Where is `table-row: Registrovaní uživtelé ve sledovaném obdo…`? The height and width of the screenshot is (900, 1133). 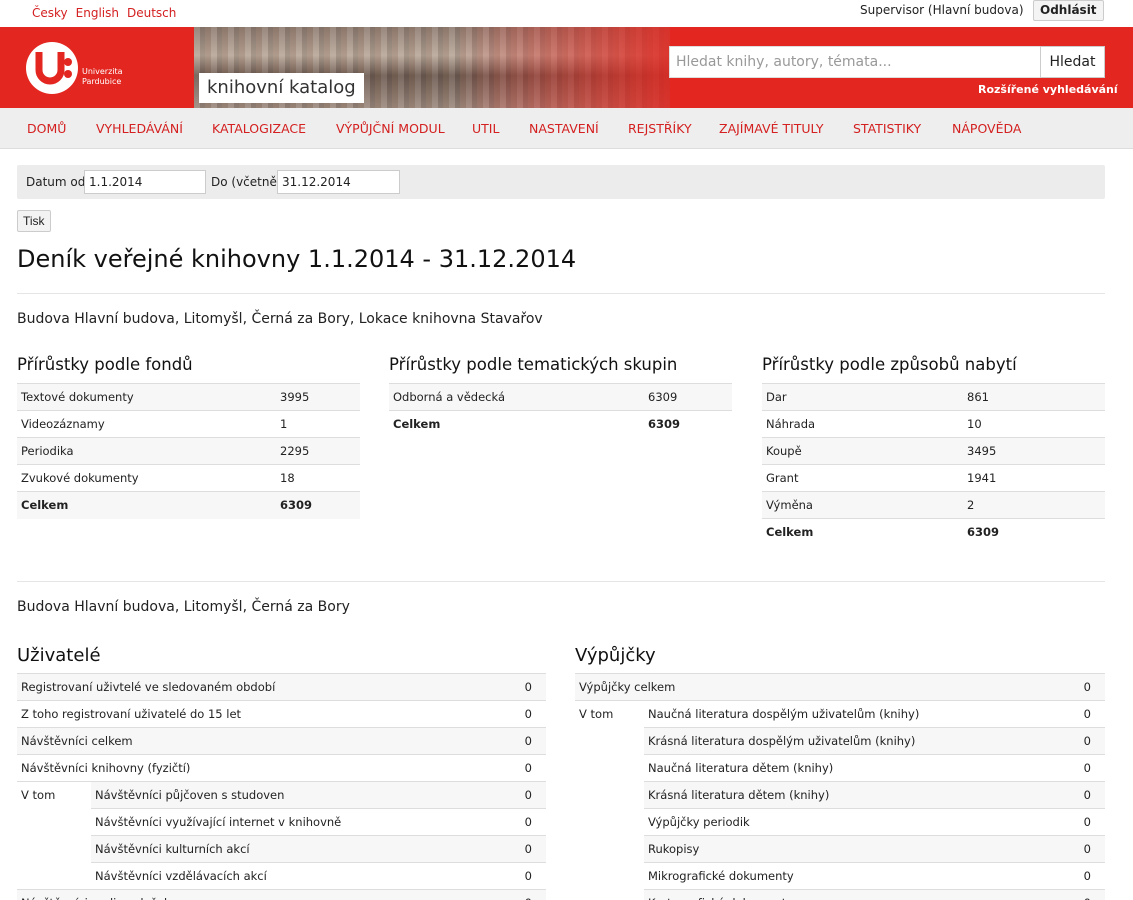
table-row: Registrovaní uživtelé ve sledovaném obdo… is located at coordinates (281, 687).